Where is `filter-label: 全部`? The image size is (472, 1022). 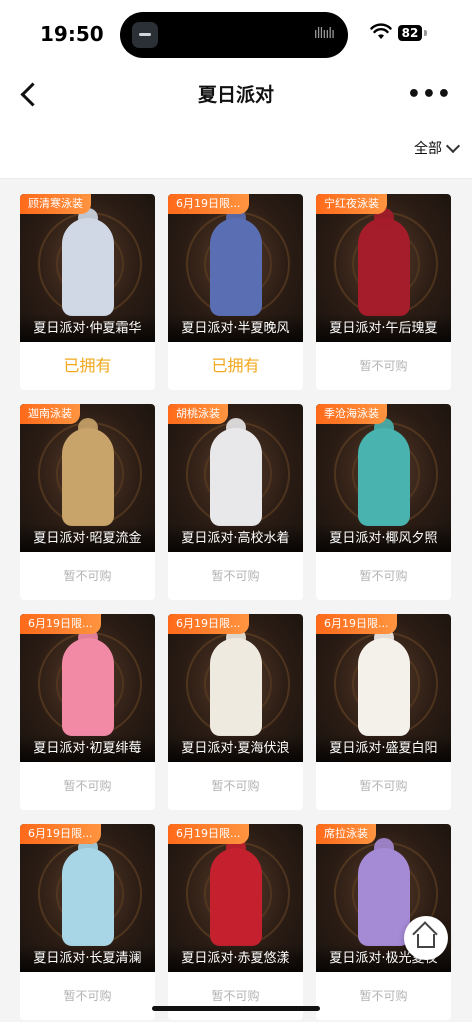 filter-label: 全部 is located at coordinates (428, 149).